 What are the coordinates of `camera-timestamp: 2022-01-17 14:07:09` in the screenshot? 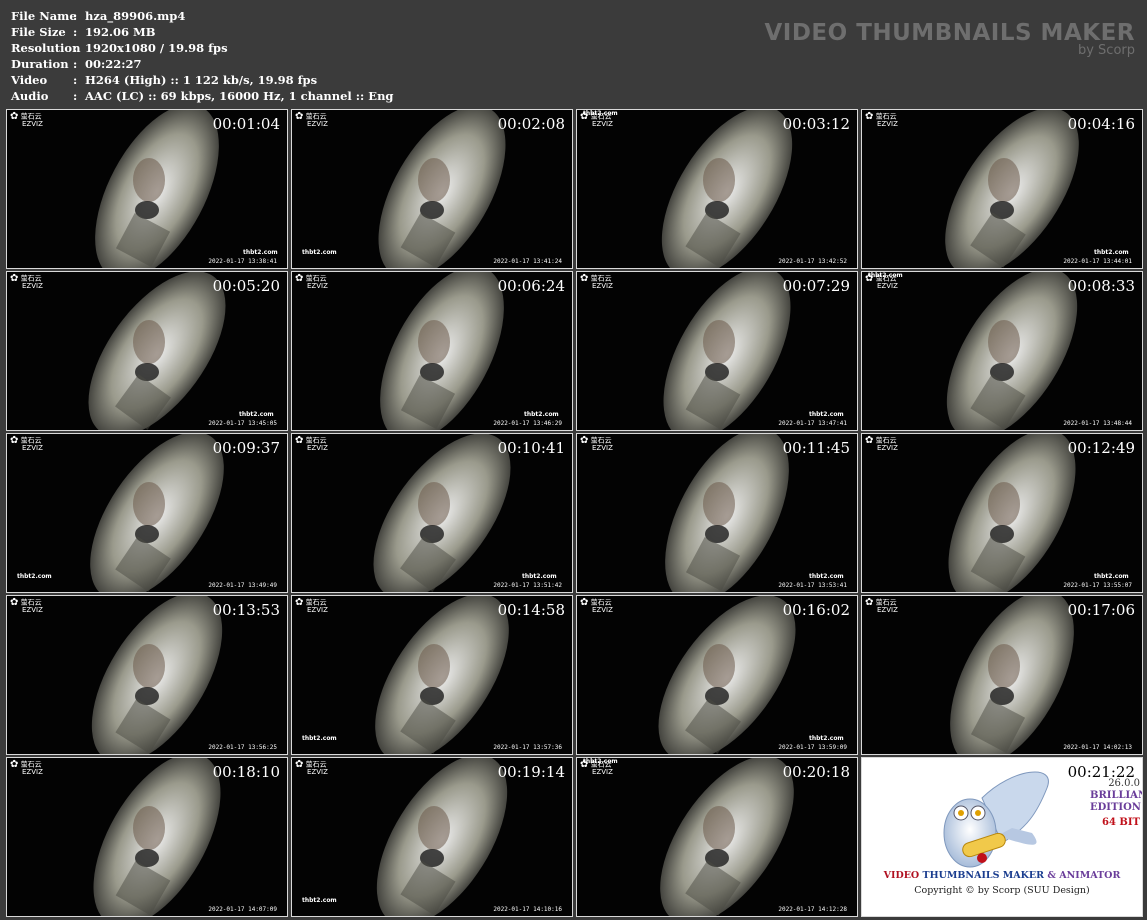 It's located at (242, 909).